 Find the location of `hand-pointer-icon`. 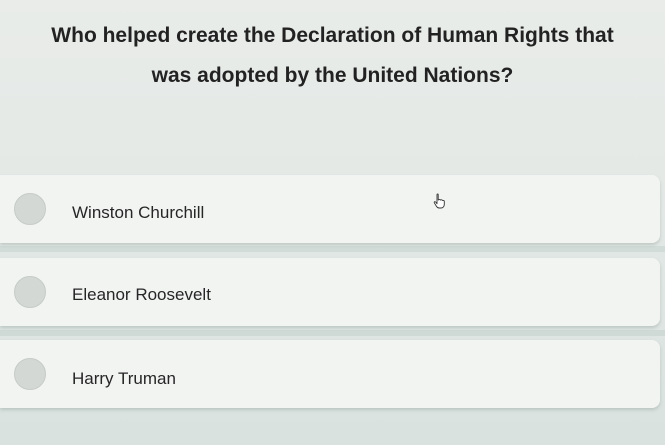

hand-pointer-icon is located at coordinates (439, 201).